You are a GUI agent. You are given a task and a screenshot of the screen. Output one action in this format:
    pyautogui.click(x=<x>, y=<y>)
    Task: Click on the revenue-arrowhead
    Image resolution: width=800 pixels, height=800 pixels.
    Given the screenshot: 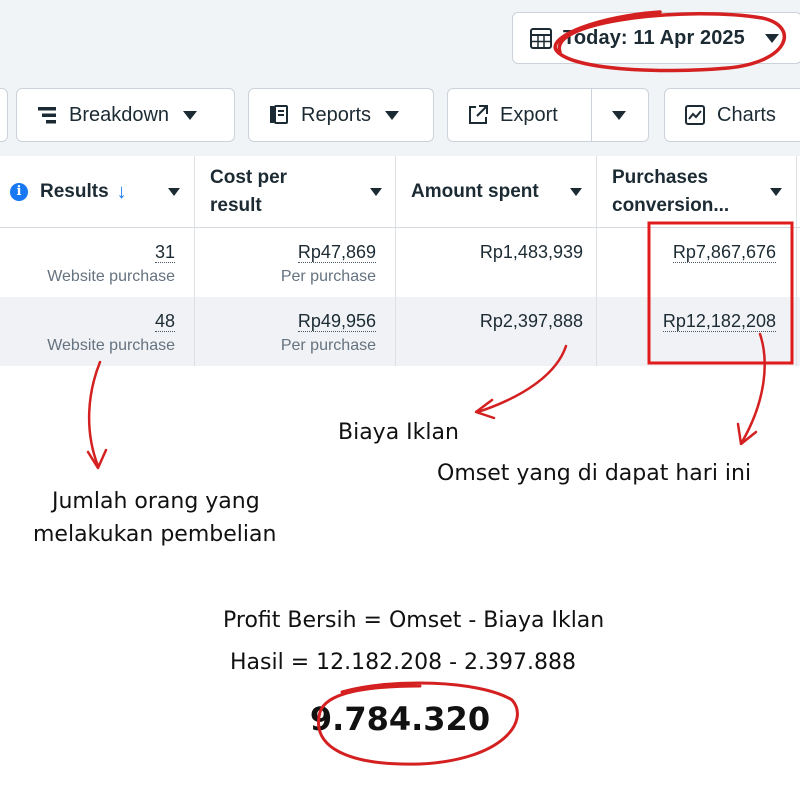 What is the action you would take?
    pyautogui.click(x=747, y=434)
    